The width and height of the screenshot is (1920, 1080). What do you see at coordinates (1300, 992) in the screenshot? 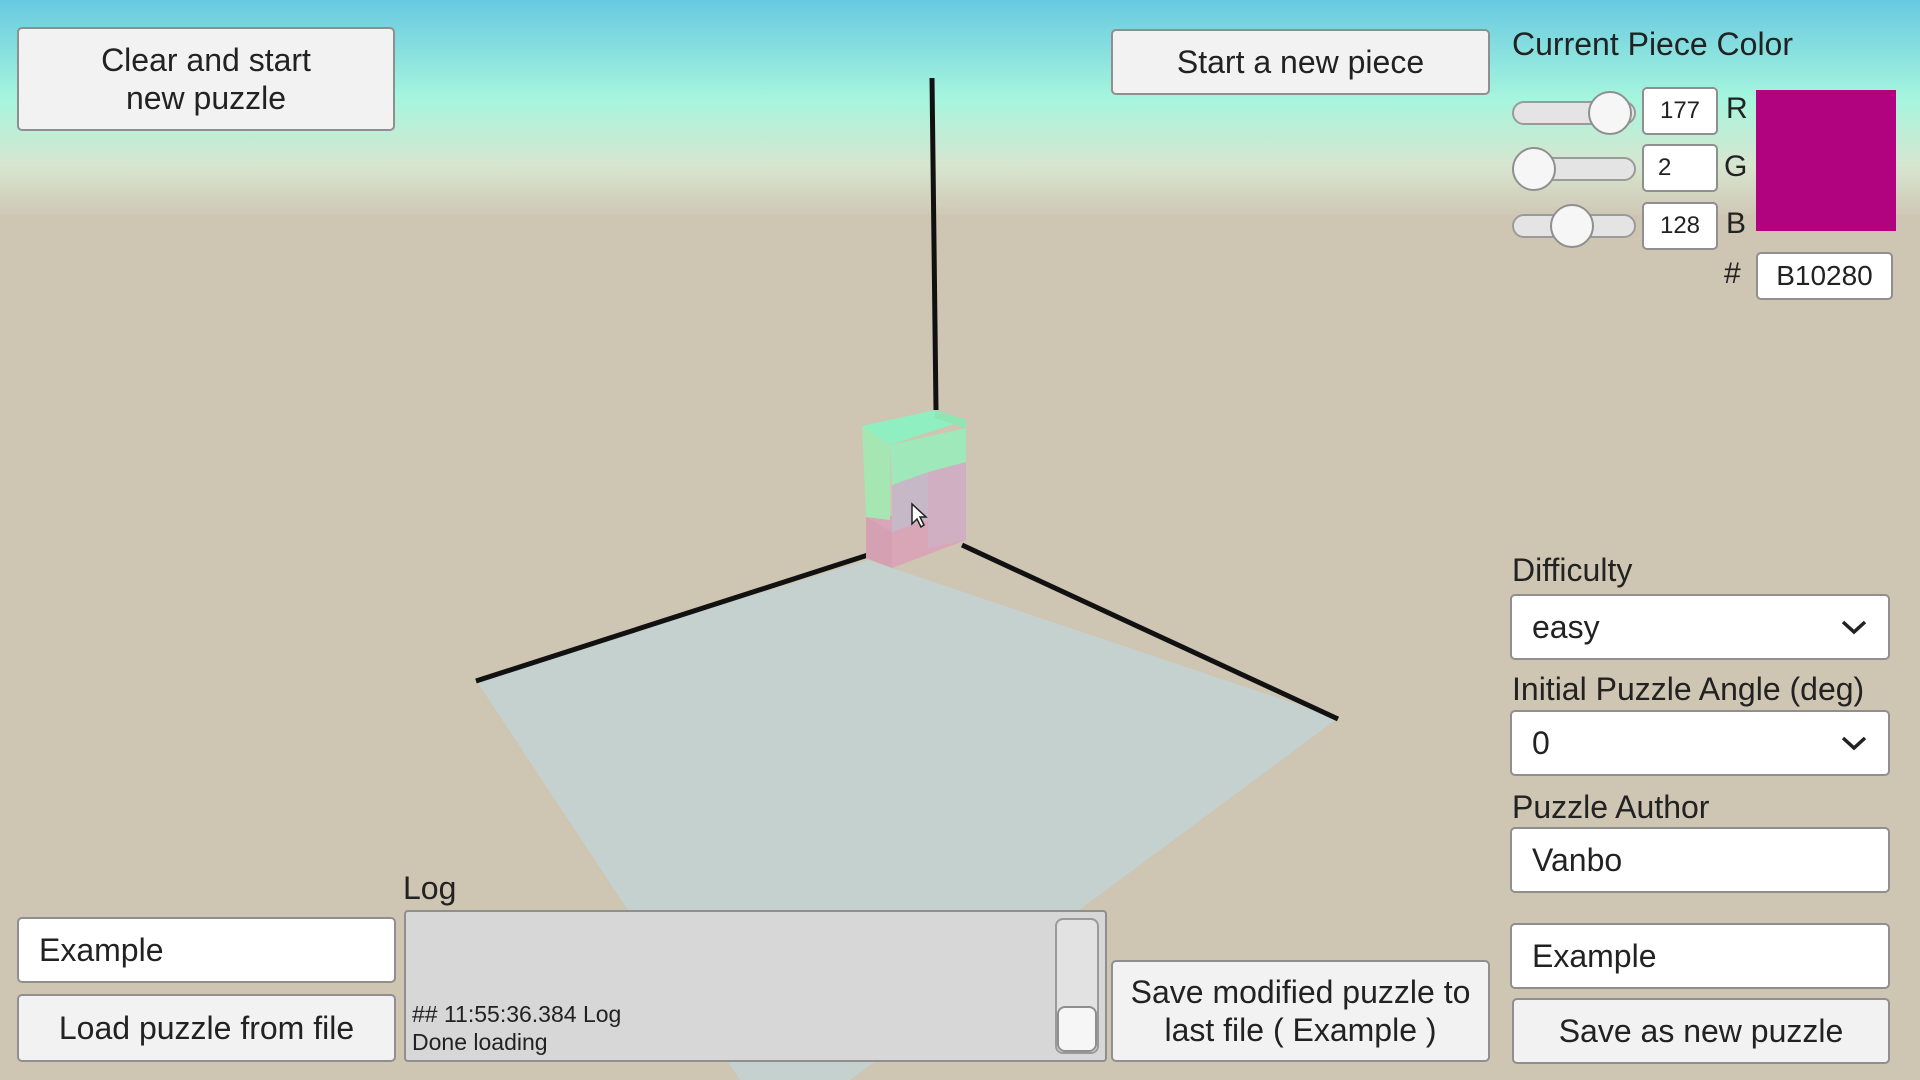
I see `save-modified-line1: Save modified puzzle to` at bounding box center [1300, 992].